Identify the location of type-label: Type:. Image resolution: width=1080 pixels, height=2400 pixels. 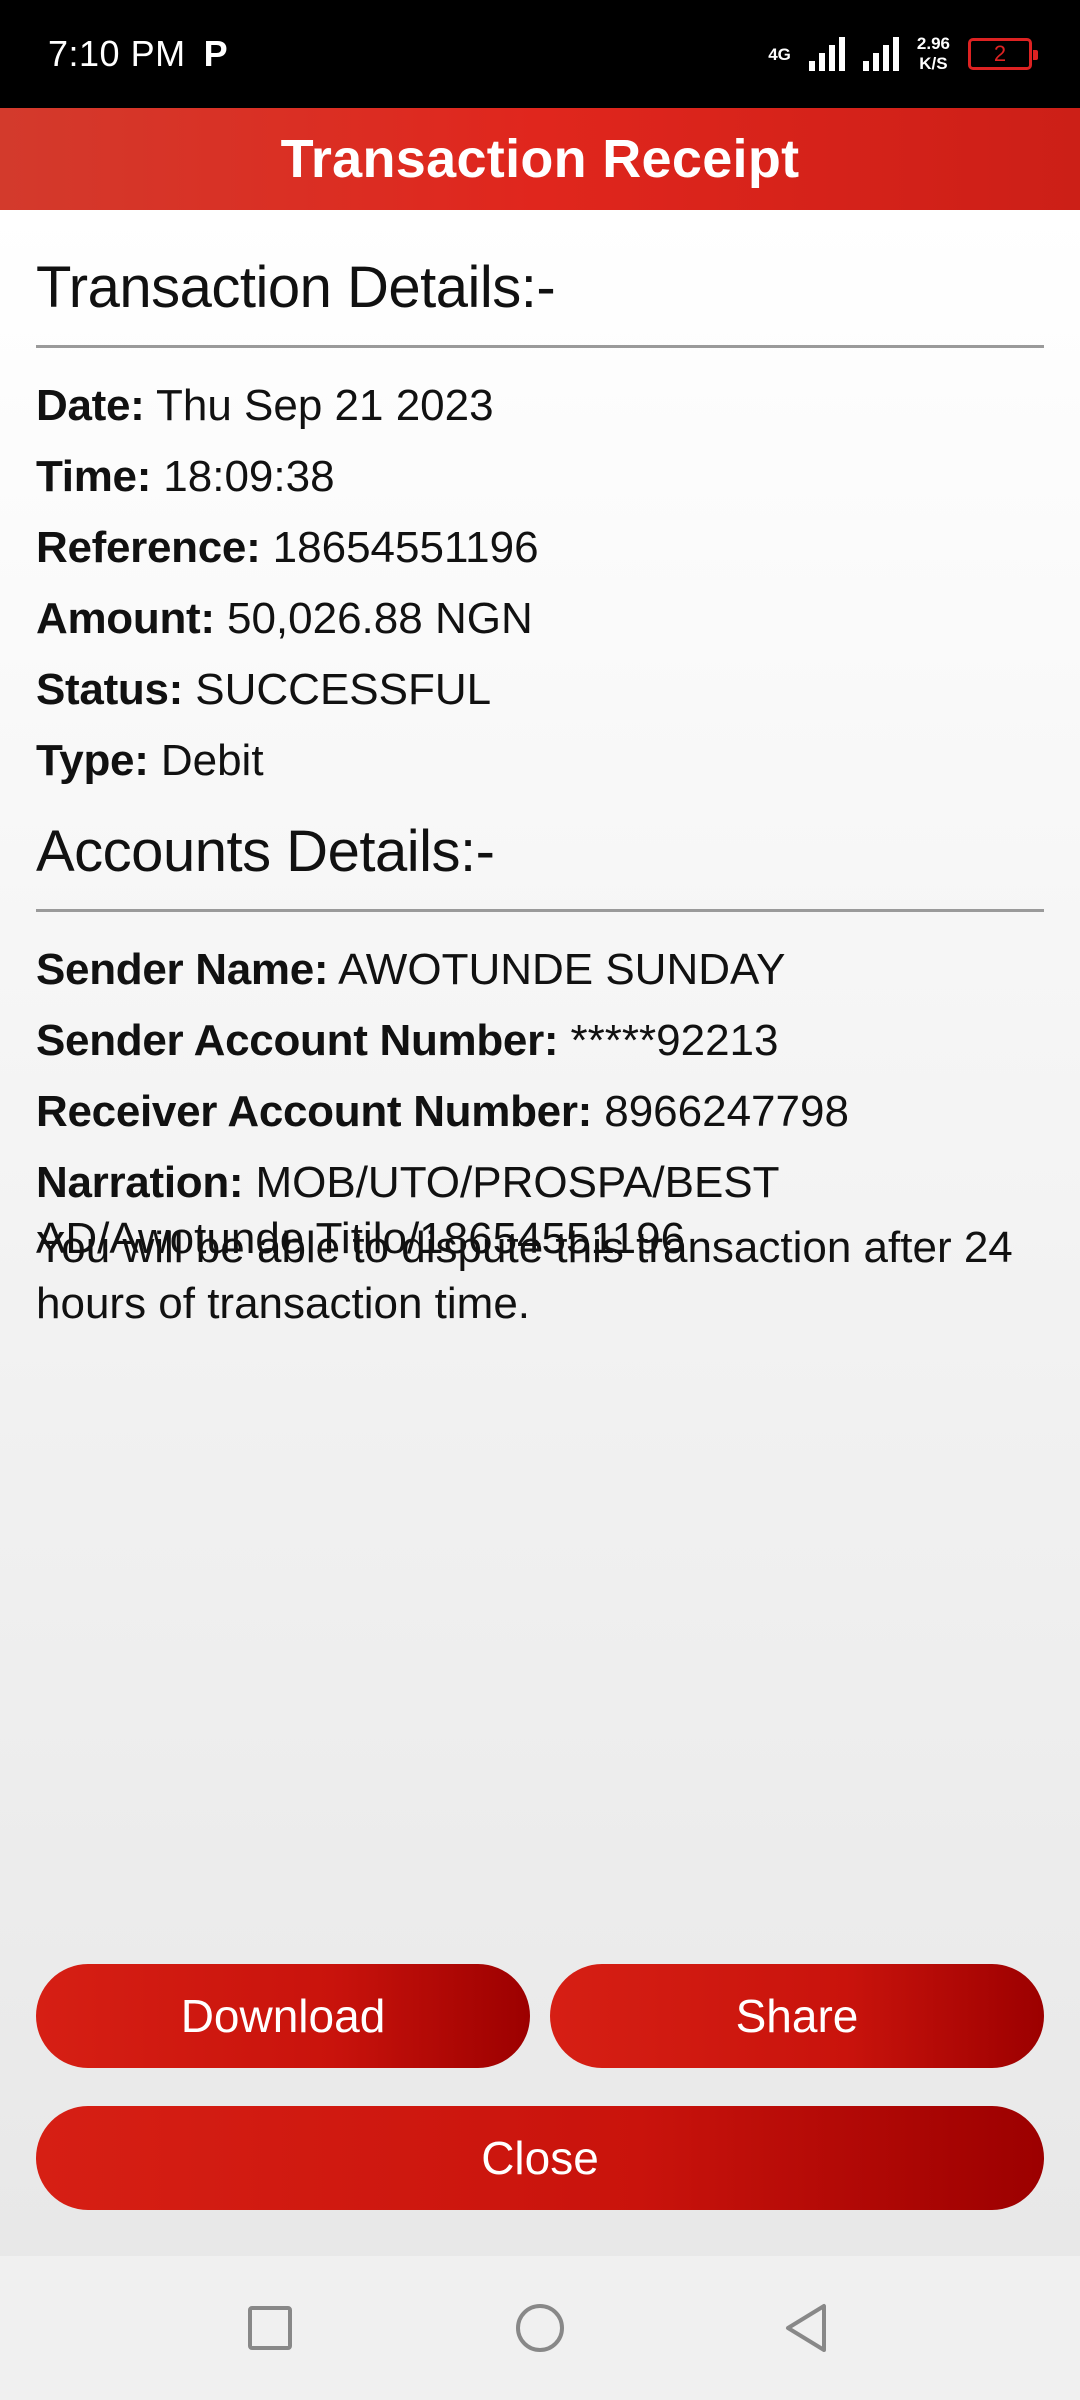
(92, 760).